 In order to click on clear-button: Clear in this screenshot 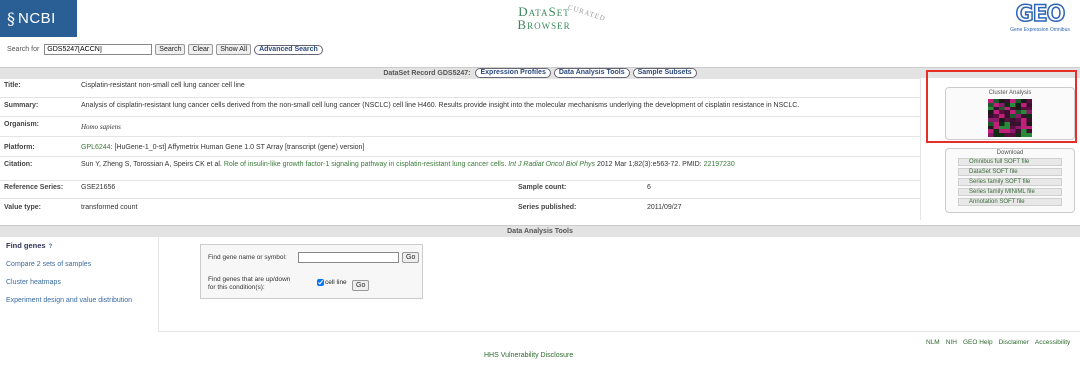, I will do `click(201, 49)`.